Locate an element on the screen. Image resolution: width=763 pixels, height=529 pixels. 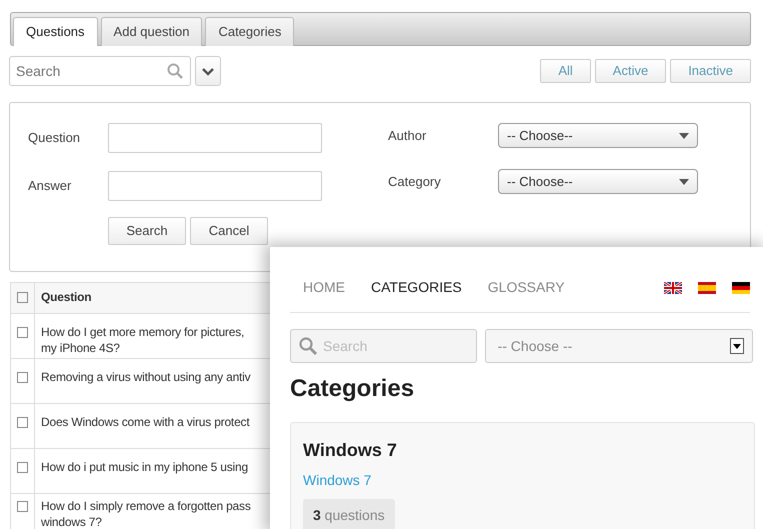
question-count: 3 questions is located at coordinates (349, 513).